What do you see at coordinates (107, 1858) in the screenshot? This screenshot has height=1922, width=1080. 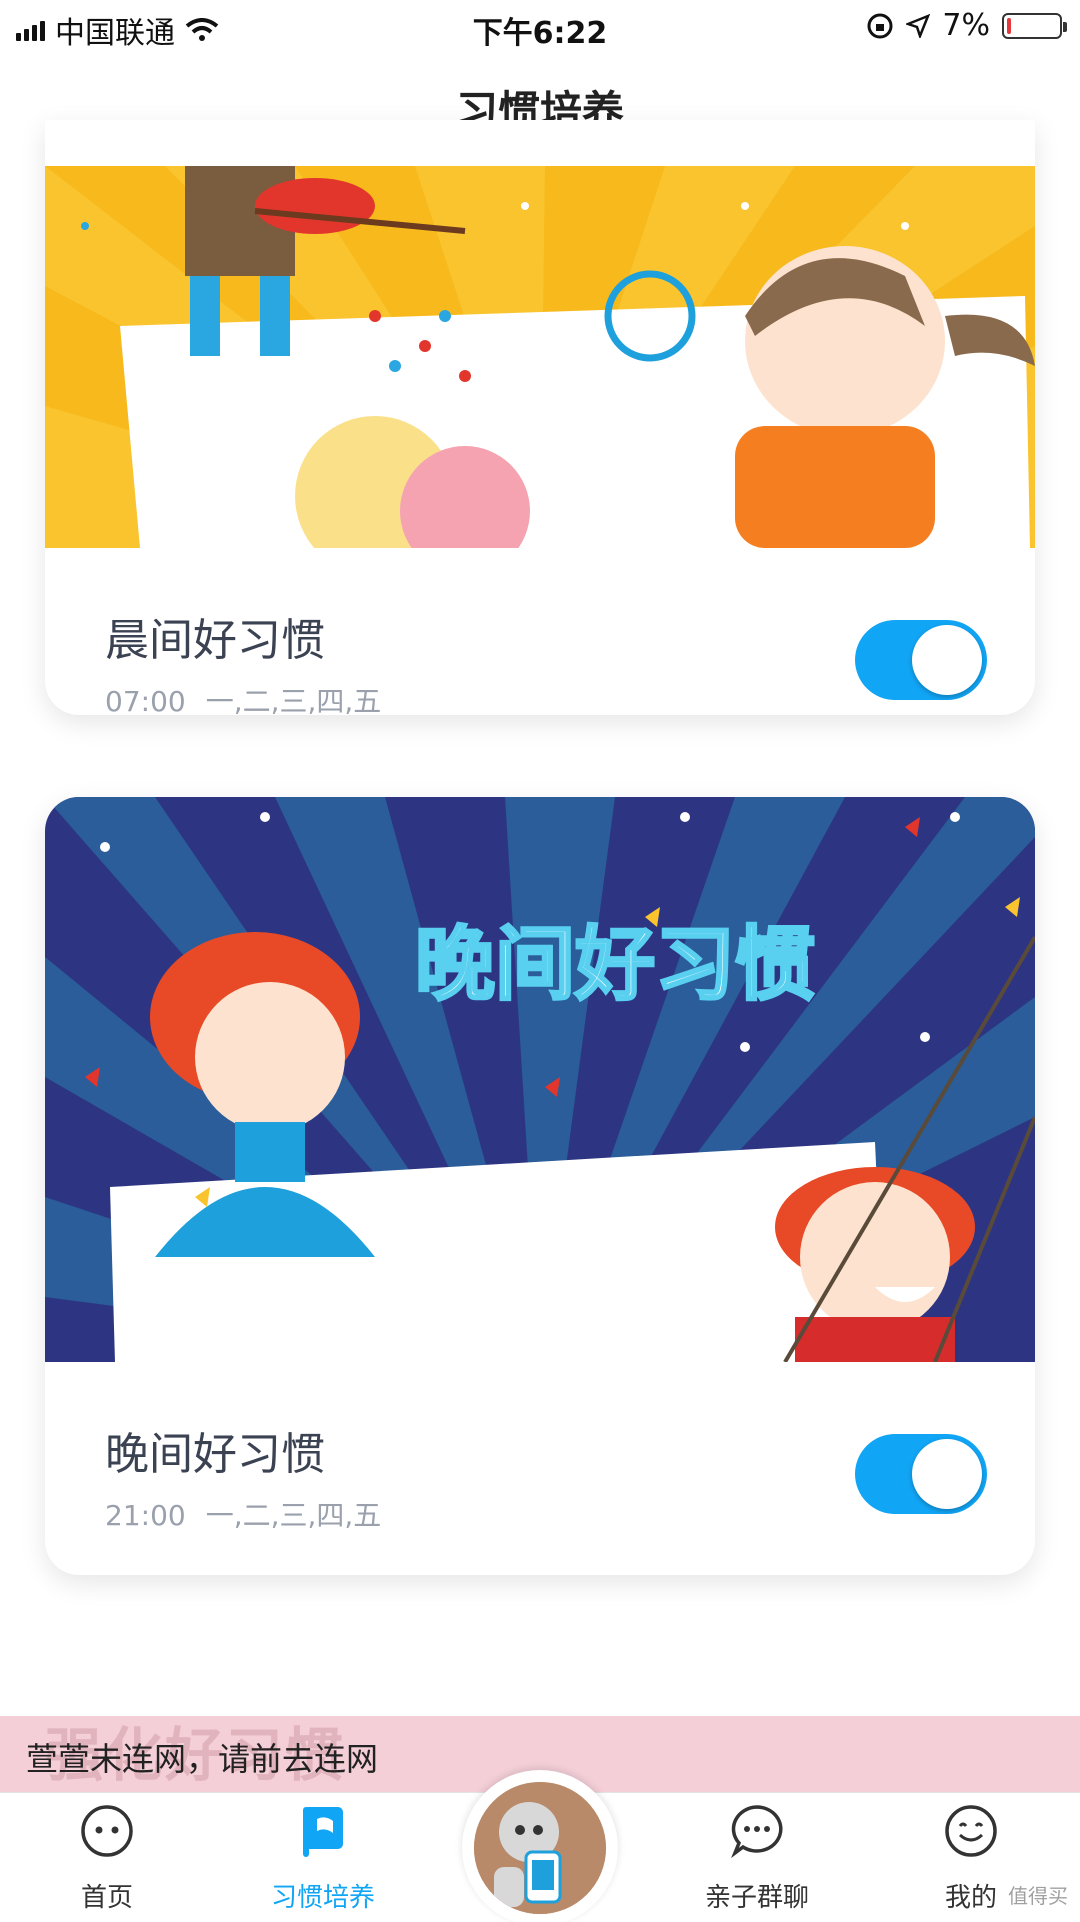 I see `tab-home: 首页` at bounding box center [107, 1858].